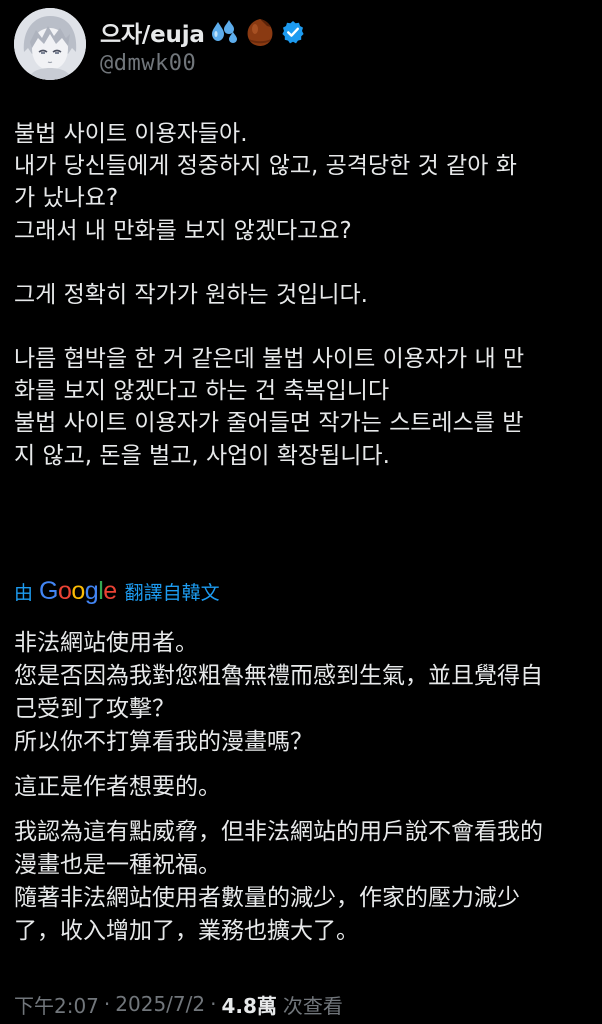 The width and height of the screenshot is (602, 1024). What do you see at coordinates (78, 590) in the screenshot?
I see `google-logo: Google` at bounding box center [78, 590].